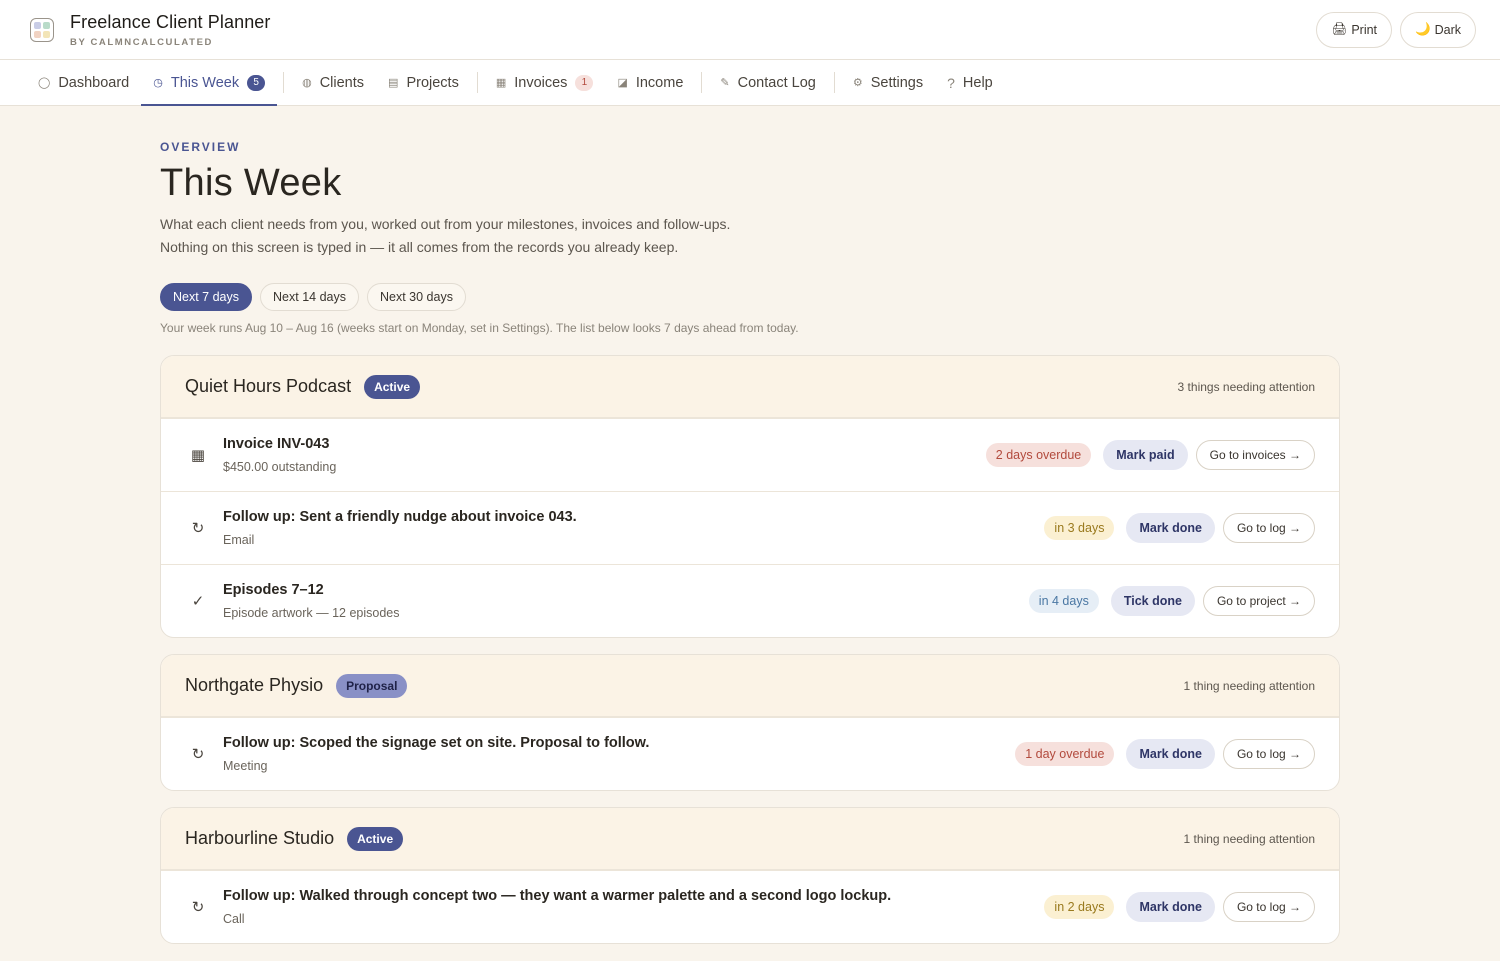 Image resolution: width=1500 pixels, height=961 pixels. What do you see at coordinates (42, 29) in the screenshot?
I see `app-logo-icon` at bounding box center [42, 29].